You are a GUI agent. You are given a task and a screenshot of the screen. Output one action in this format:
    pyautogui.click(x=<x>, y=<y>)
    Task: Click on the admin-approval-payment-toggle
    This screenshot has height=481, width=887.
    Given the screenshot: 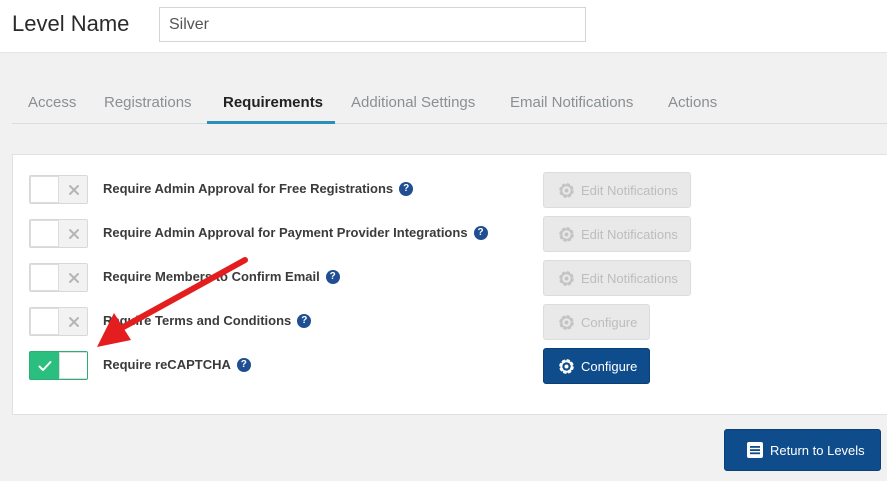 What is the action you would take?
    pyautogui.click(x=58, y=233)
    